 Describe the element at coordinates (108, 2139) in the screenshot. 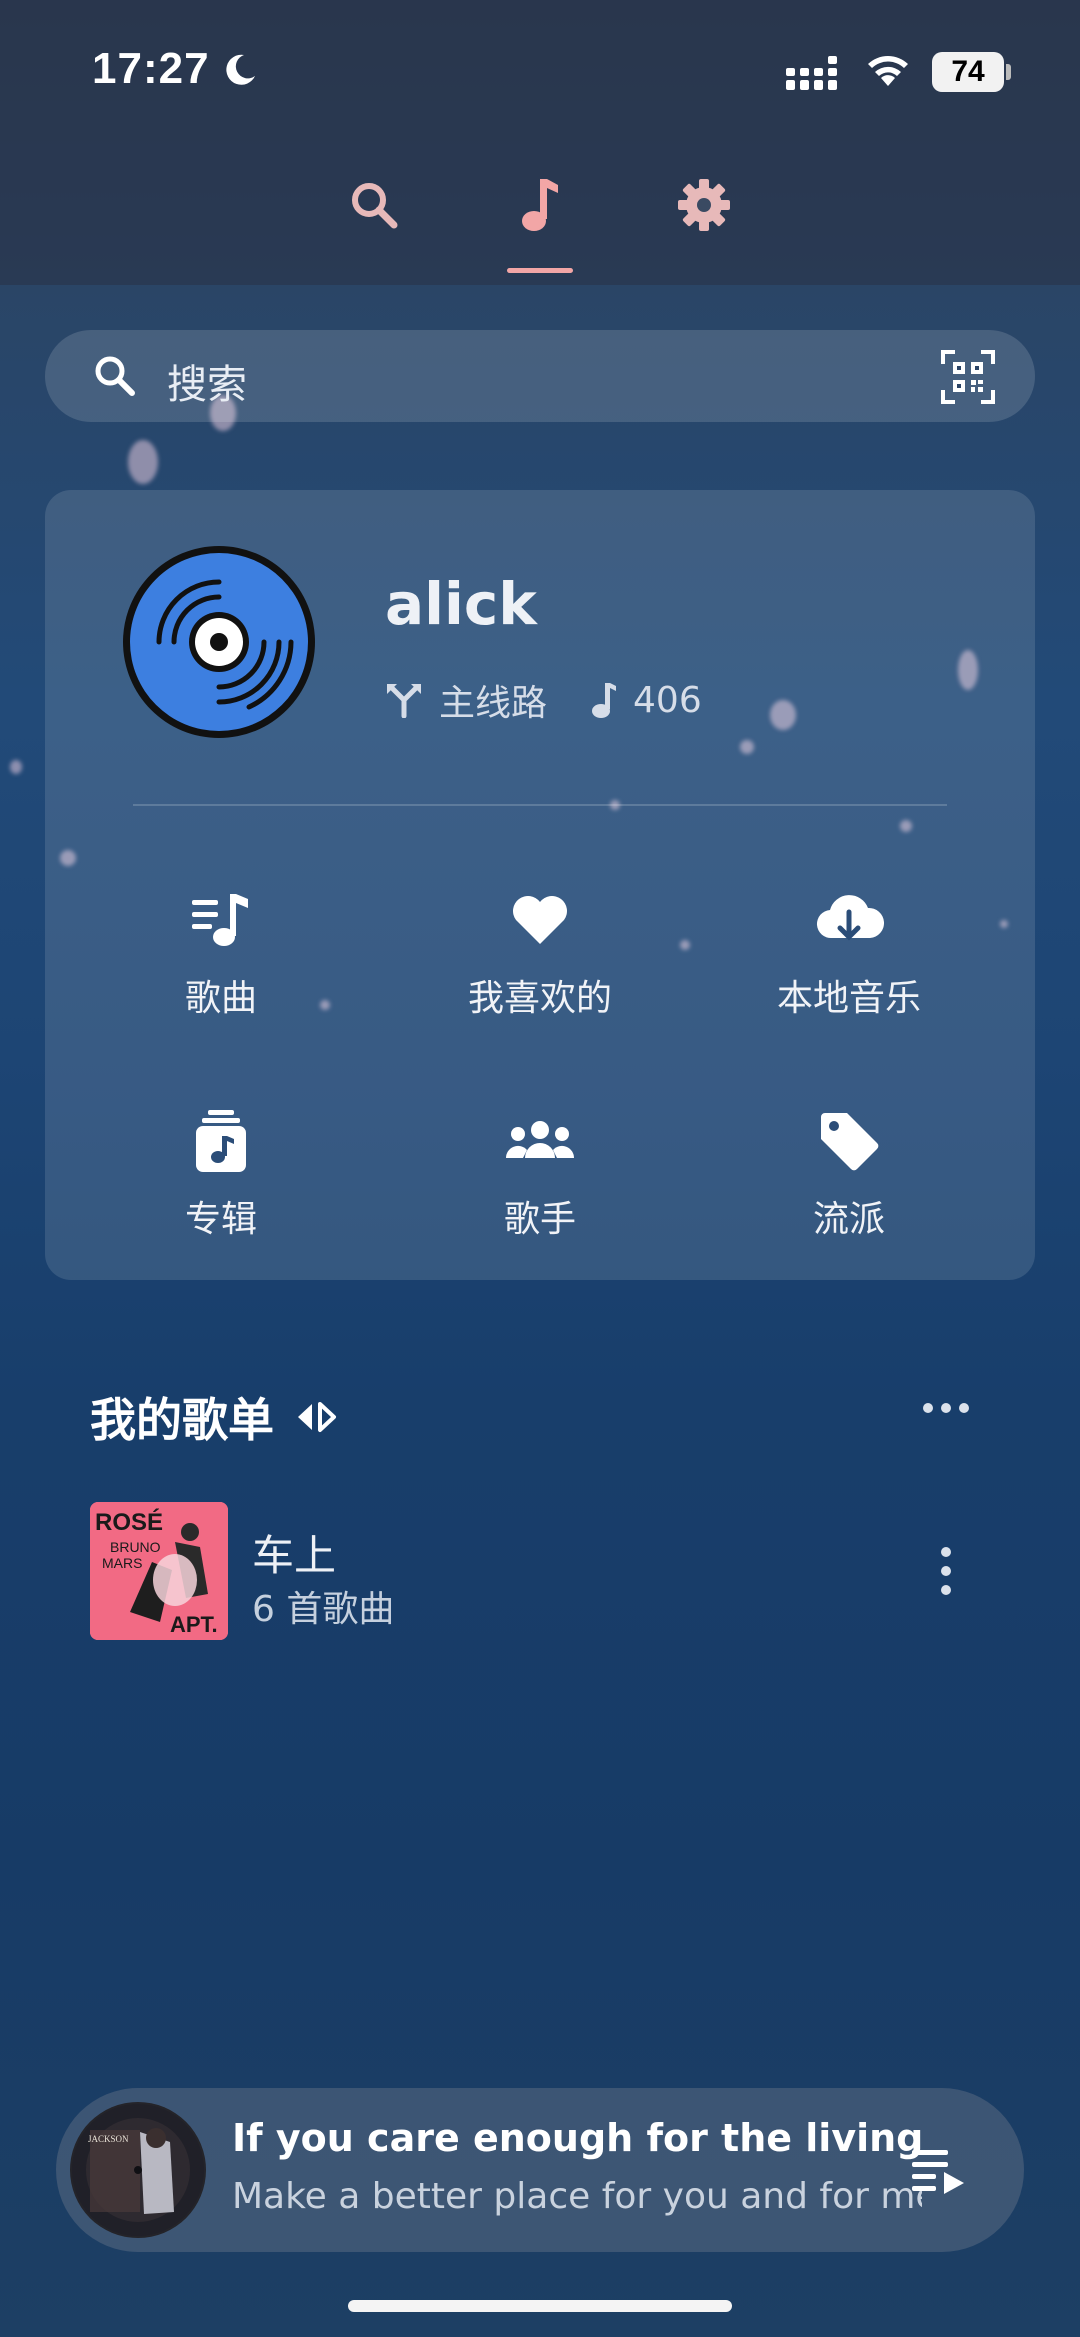

I see `cover-text-jackson: JACKSON` at that location.